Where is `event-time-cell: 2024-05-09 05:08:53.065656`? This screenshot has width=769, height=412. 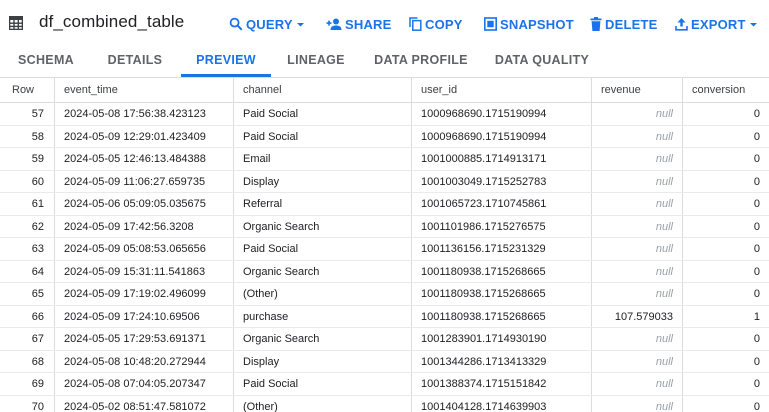 event-time-cell: 2024-05-09 05:08:53.065656 is located at coordinates (143, 249).